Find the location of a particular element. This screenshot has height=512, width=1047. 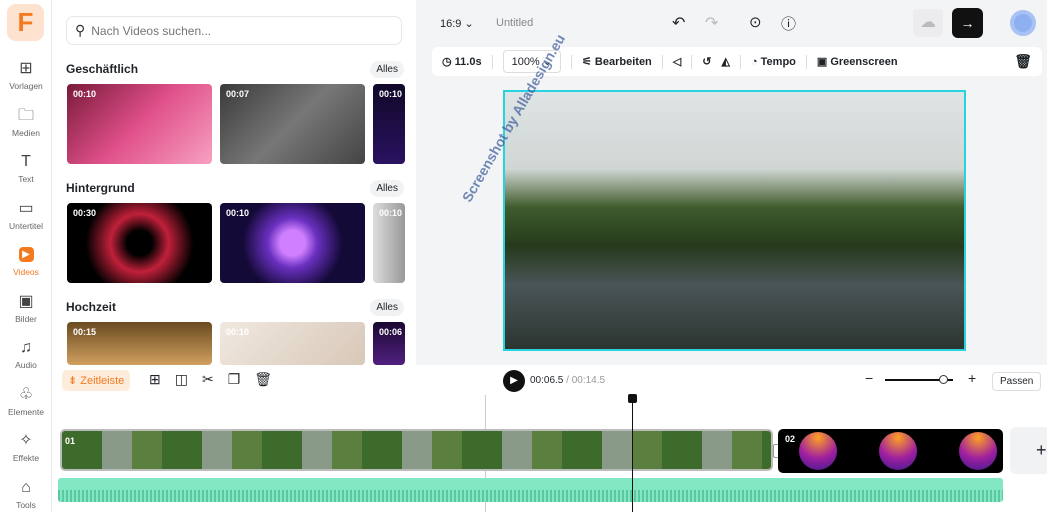

video-thumbnail: 00:07 is located at coordinates (292, 124).